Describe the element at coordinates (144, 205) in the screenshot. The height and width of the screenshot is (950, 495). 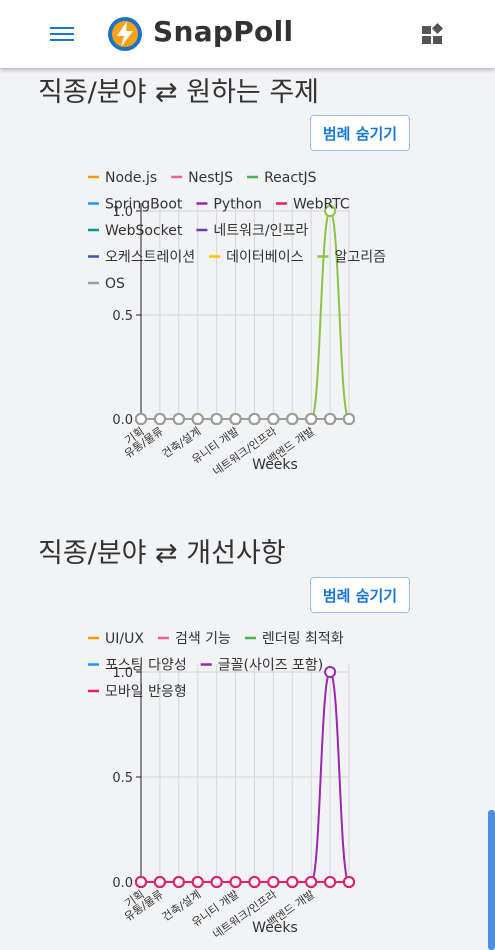
I see `legend-label: SpringBoot` at that location.